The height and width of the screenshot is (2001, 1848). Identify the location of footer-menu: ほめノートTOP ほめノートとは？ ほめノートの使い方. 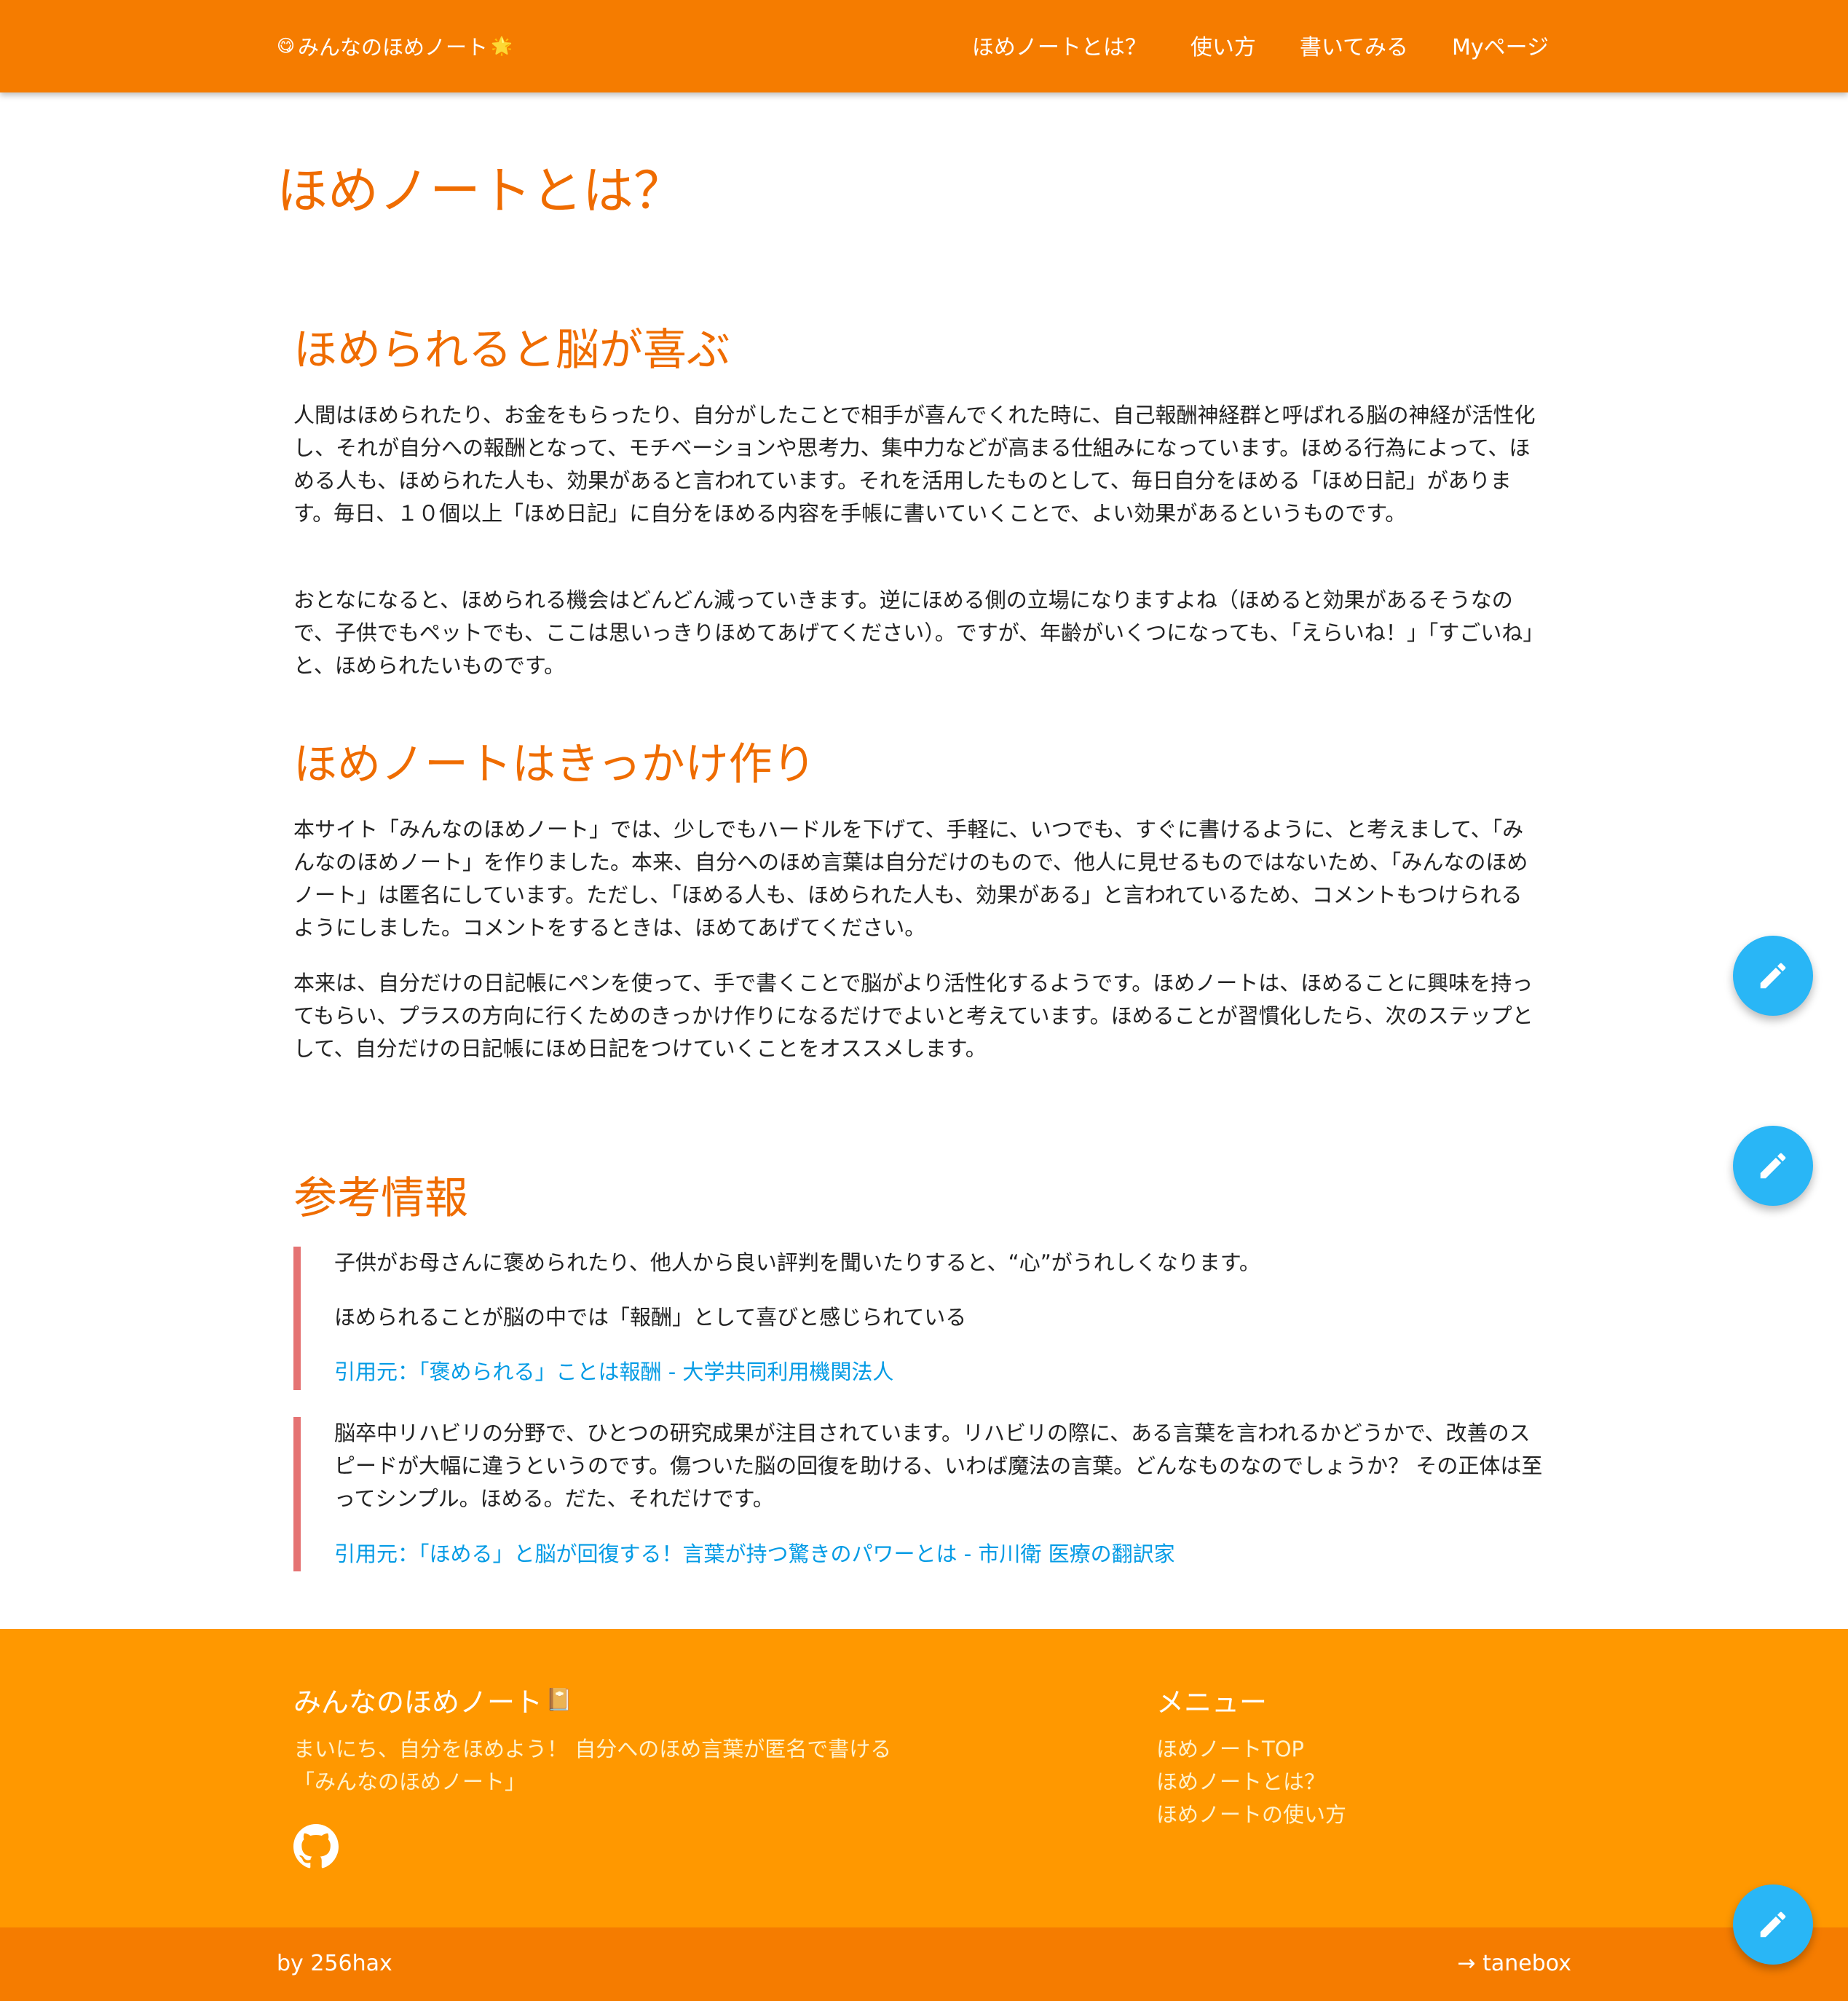
(1251, 1782).